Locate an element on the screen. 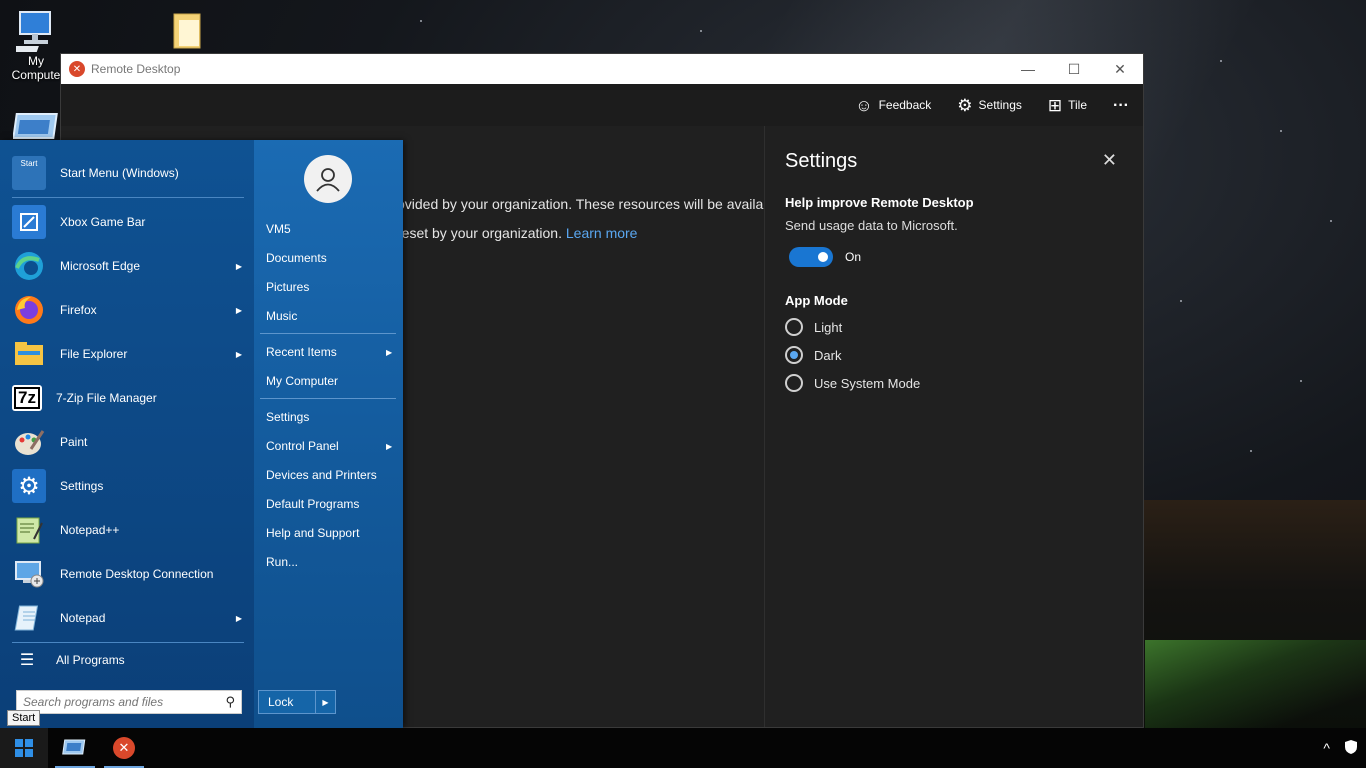 Image resolution: width=1366 pixels, height=768 pixels. feedback-label: Feedback is located at coordinates (905, 105).